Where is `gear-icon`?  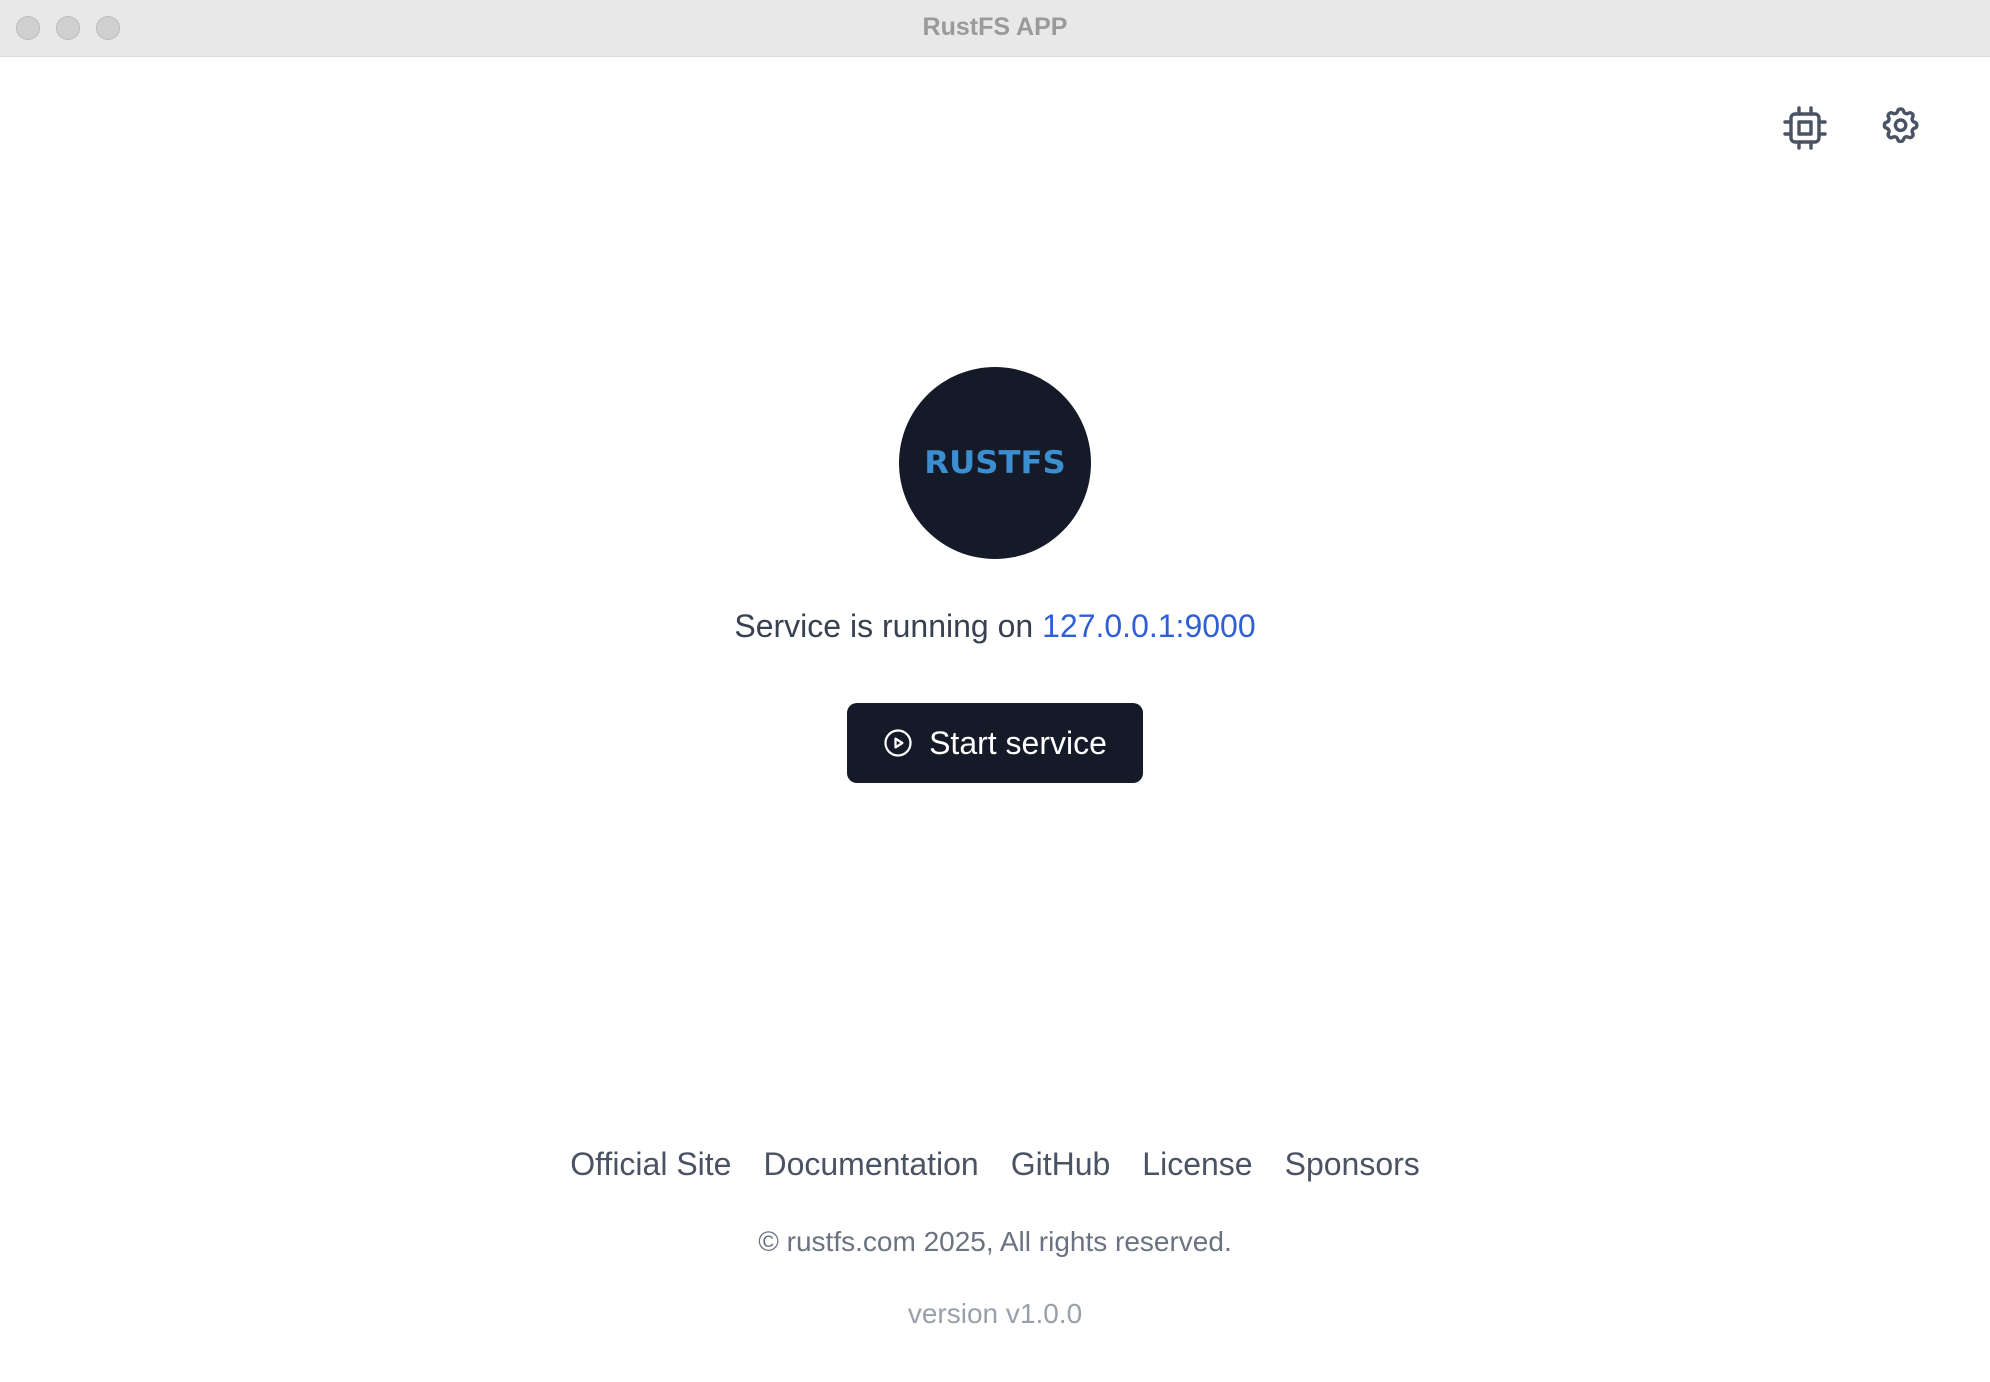 gear-icon is located at coordinates (1900, 125).